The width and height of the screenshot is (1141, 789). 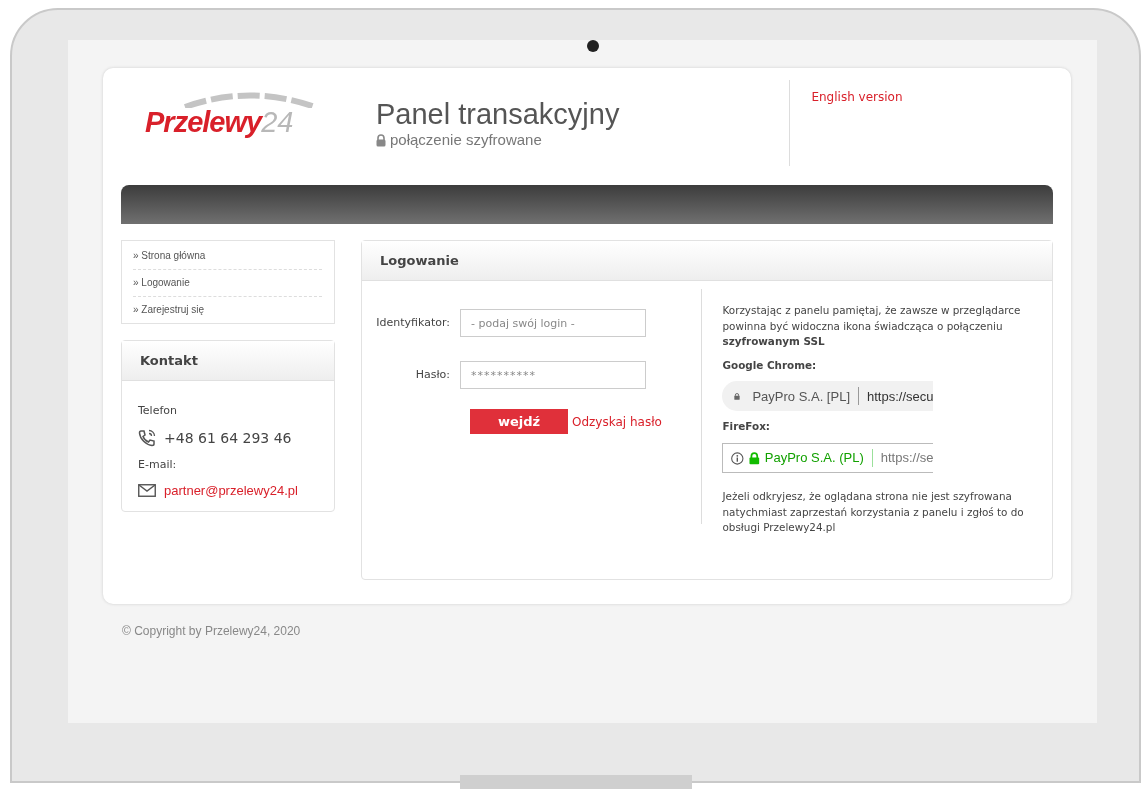 I want to click on login-title: Logowanie, so click(x=707, y=261).